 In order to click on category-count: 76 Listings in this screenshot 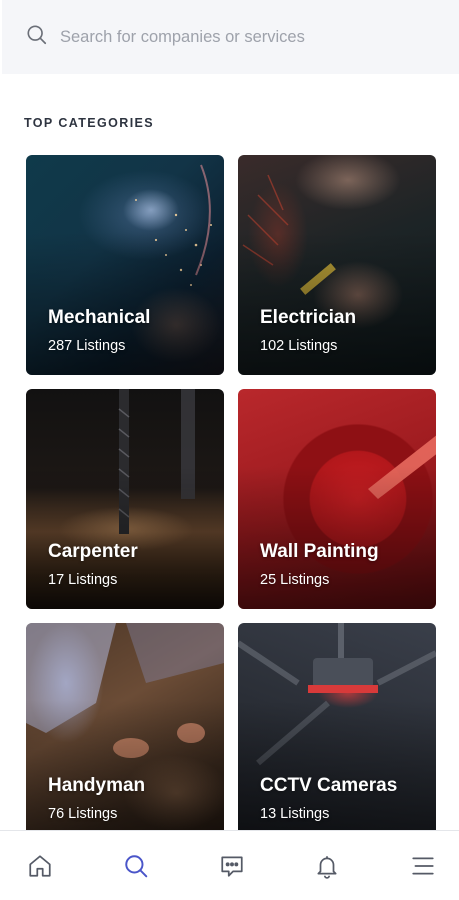, I will do `click(83, 814)`.